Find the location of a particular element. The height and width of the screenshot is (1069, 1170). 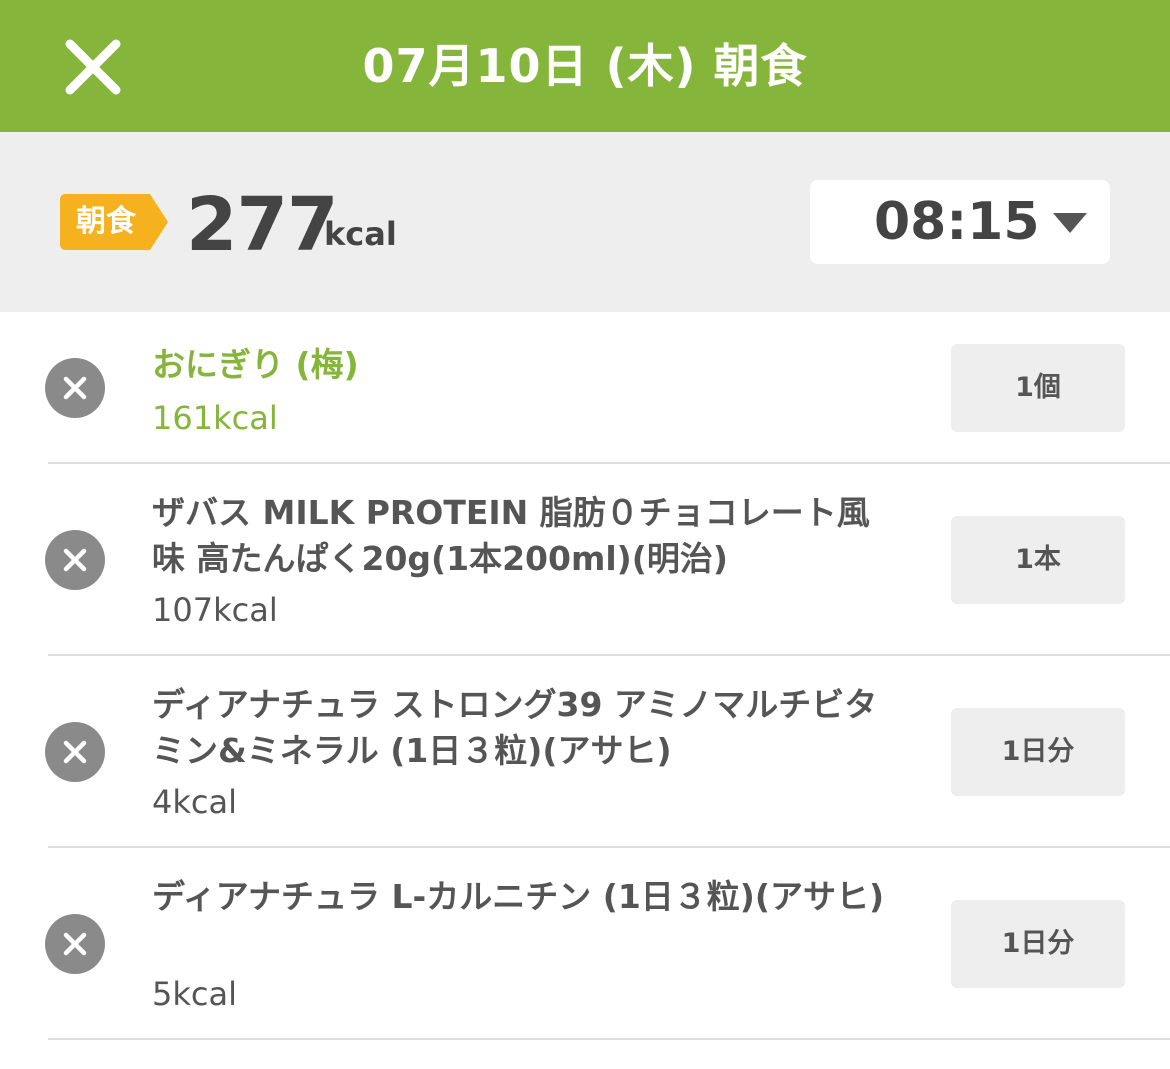

quantity-button: 1本 is located at coordinates (1038, 560).